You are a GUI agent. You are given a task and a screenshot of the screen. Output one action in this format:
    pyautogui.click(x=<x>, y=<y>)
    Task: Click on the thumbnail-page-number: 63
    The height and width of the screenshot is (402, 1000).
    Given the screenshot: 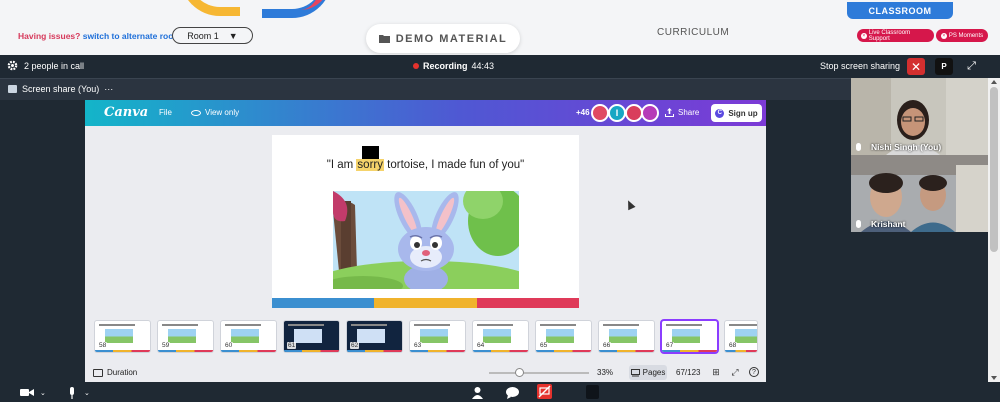 What is the action you would take?
    pyautogui.click(x=418, y=345)
    